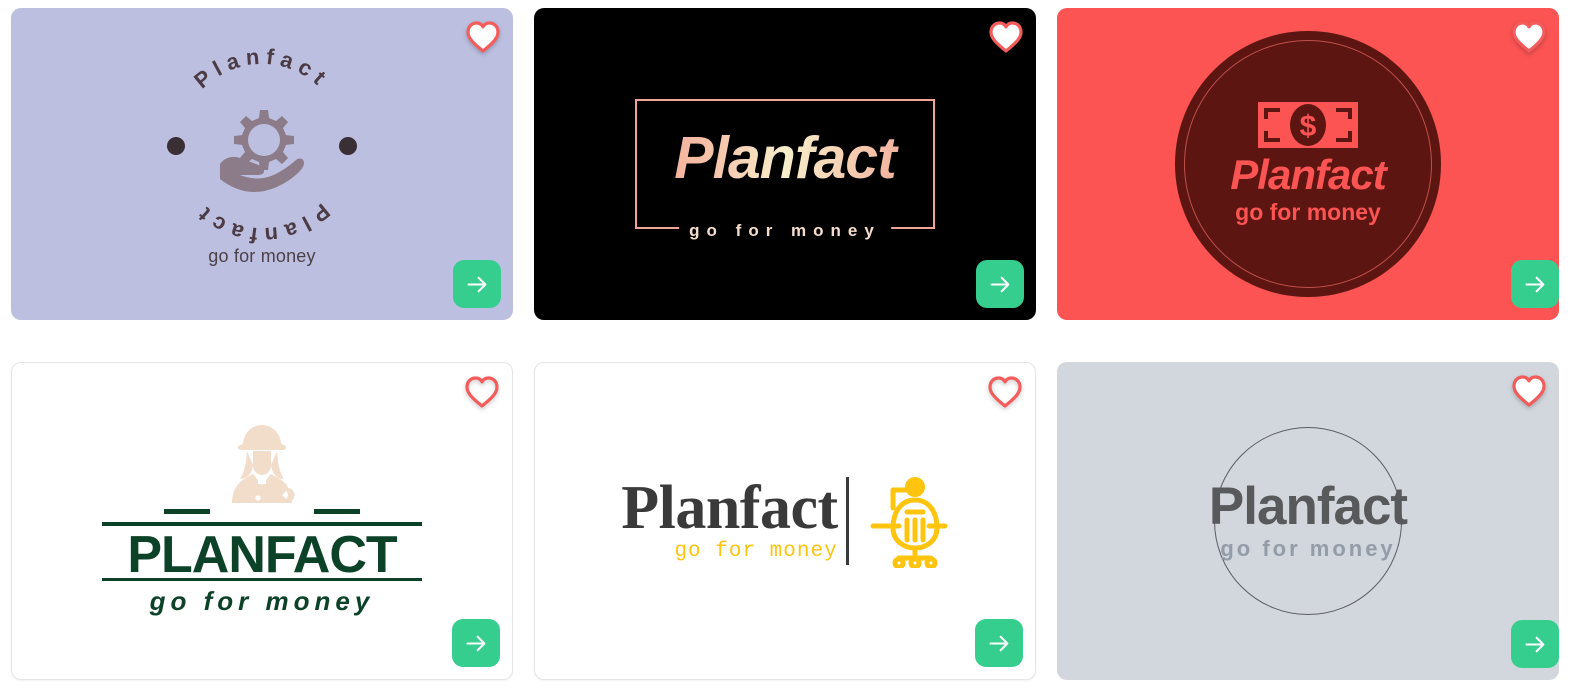  What do you see at coordinates (262, 151) in the screenshot?
I see `gear-in-hand-icon` at bounding box center [262, 151].